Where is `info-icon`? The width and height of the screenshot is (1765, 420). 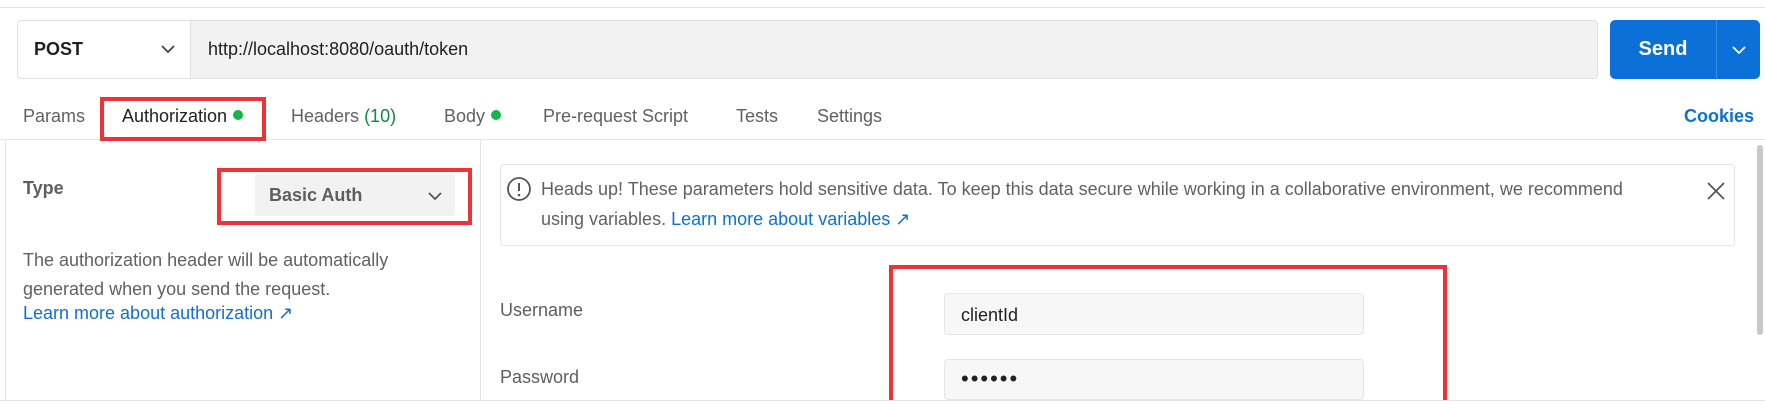 info-icon is located at coordinates (519, 189).